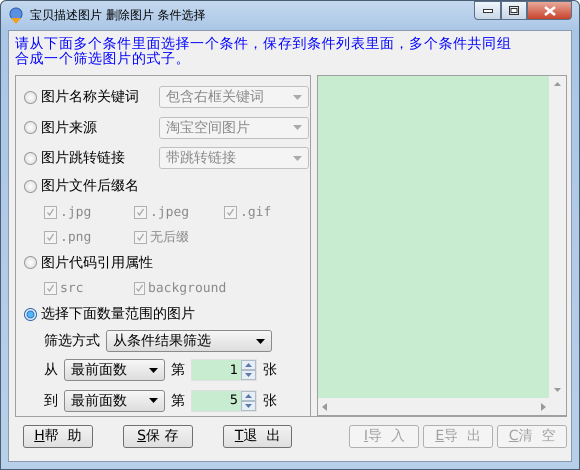  I want to click on dialog-button: H帮 助, so click(58, 436).